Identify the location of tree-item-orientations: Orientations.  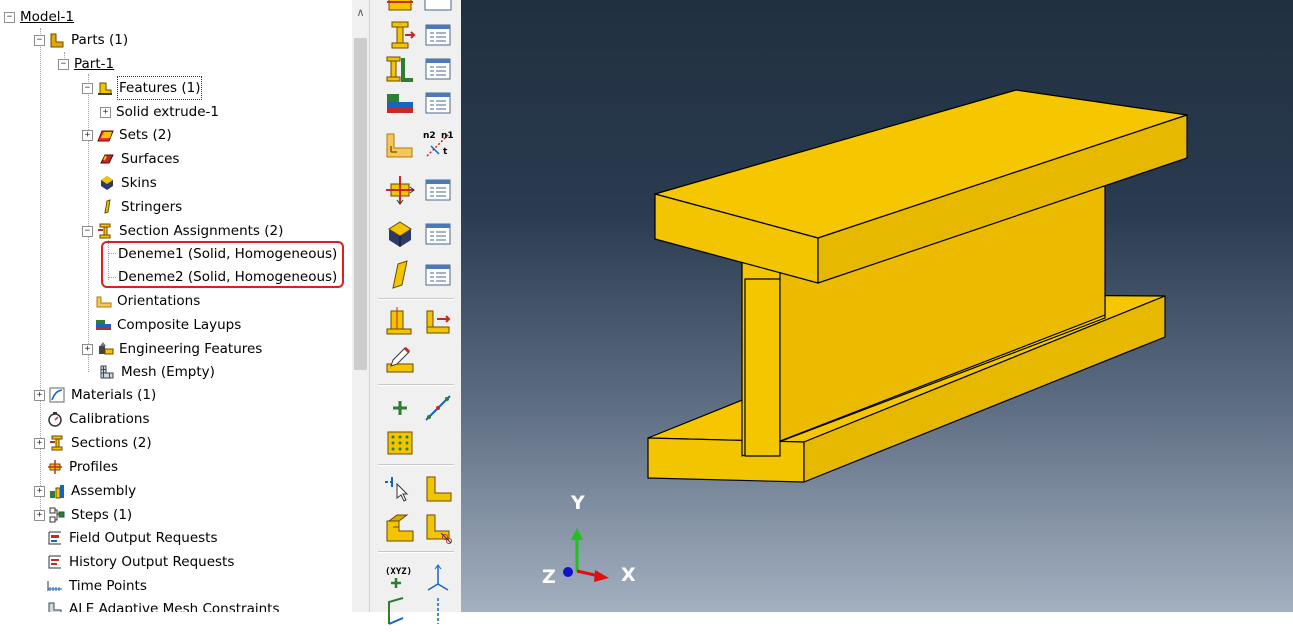
(148, 301).